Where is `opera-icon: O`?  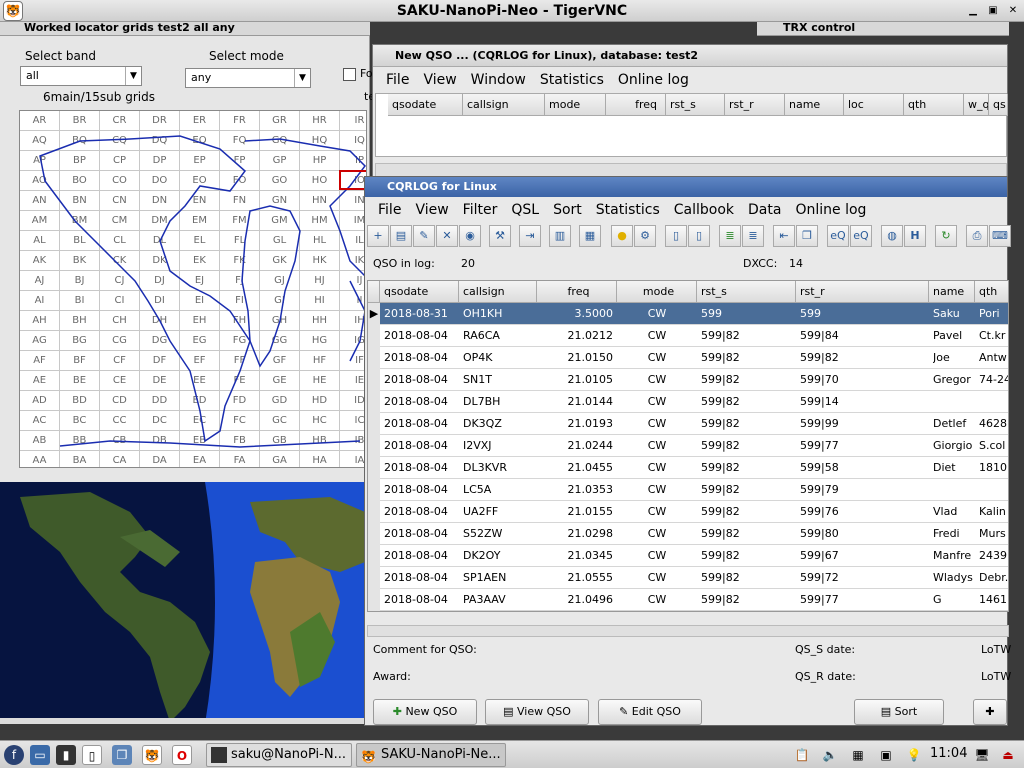 opera-icon: O is located at coordinates (182, 755).